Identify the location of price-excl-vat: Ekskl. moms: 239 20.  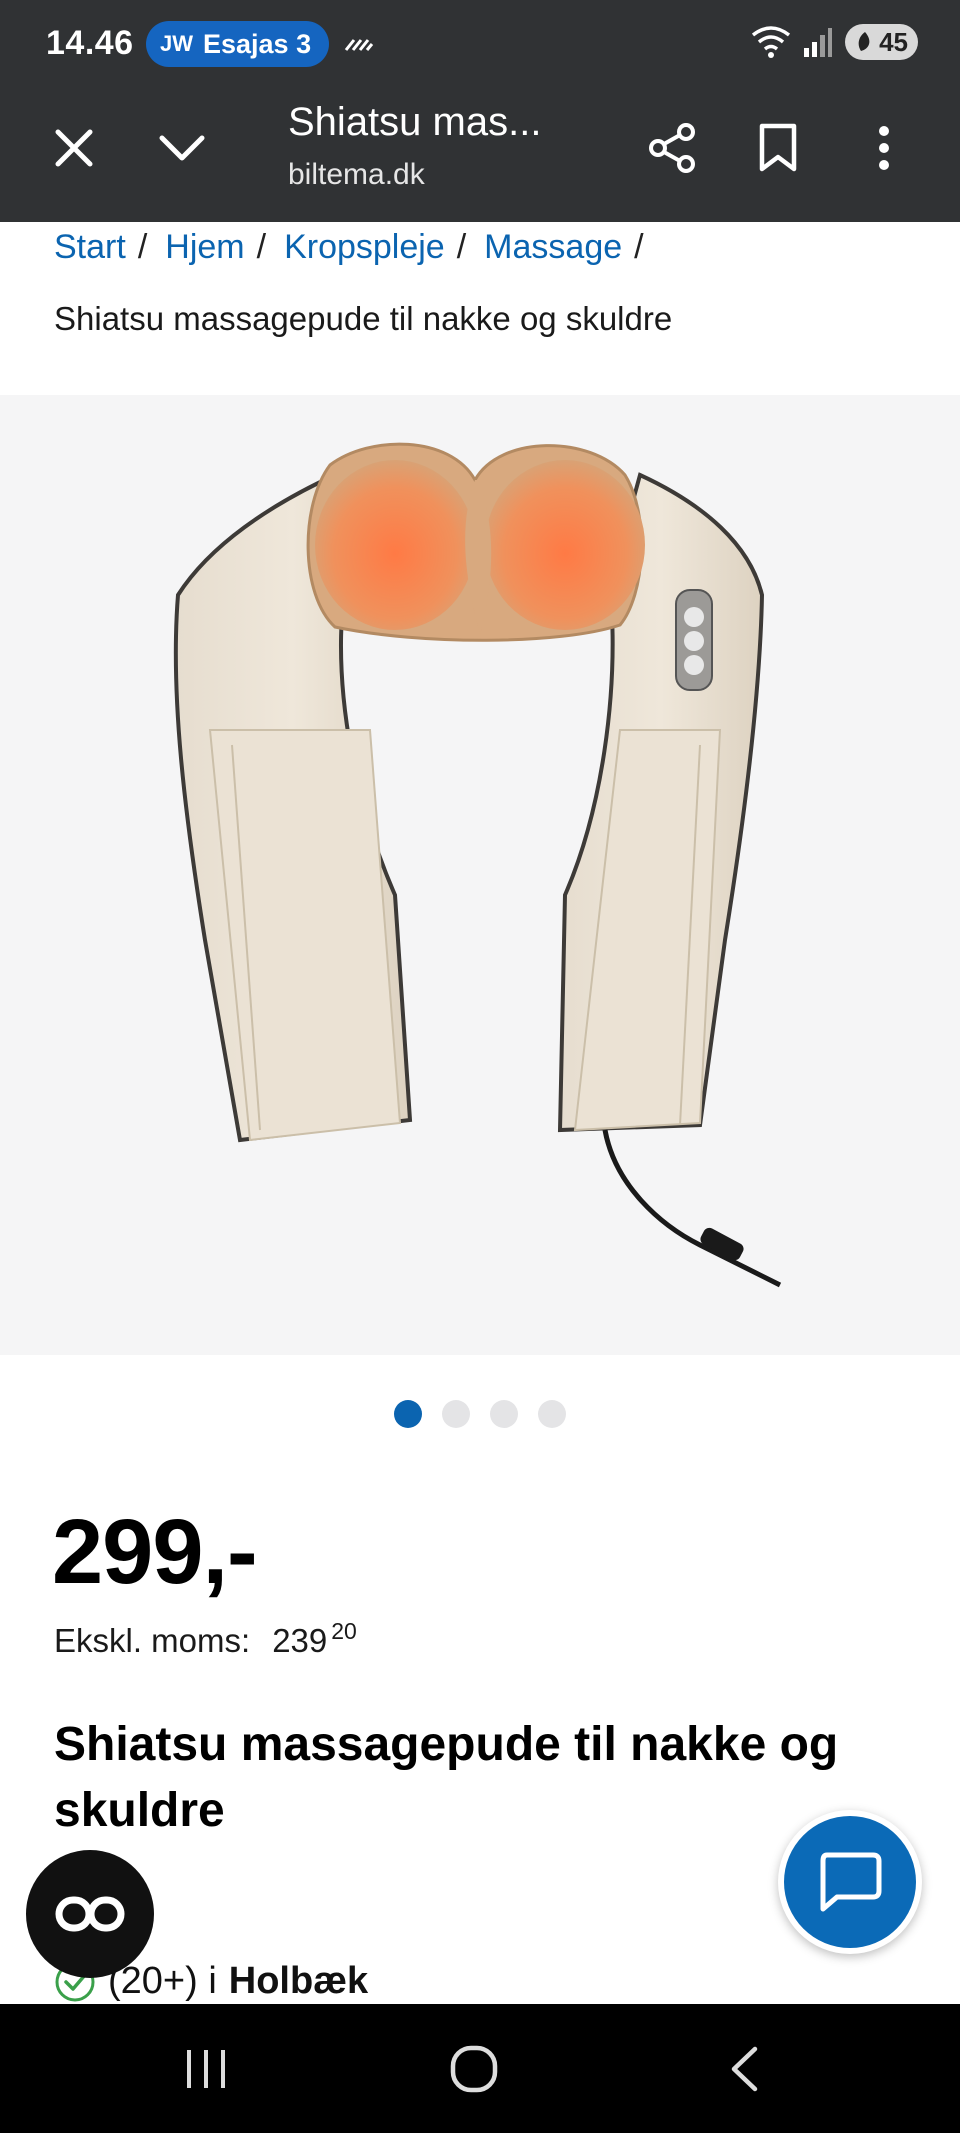
(205, 1639).